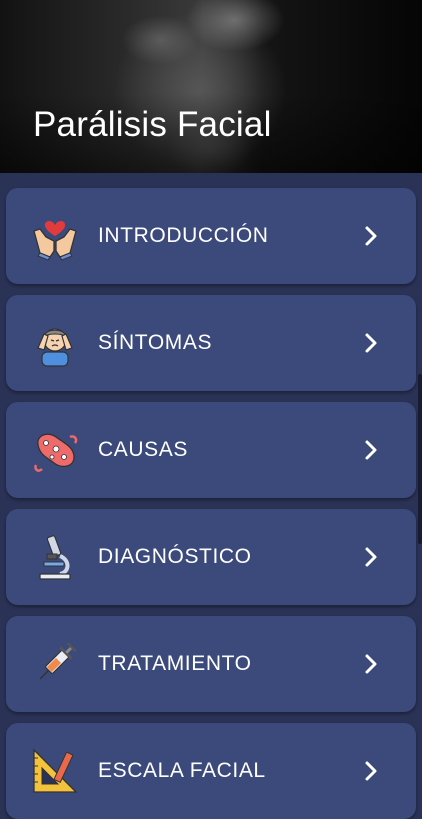 The height and width of the screenshot is (819, 422). Describe the element at coordinates (152, 124) in the screenshot. I see `page-title: Parálisis Facial` at that location.